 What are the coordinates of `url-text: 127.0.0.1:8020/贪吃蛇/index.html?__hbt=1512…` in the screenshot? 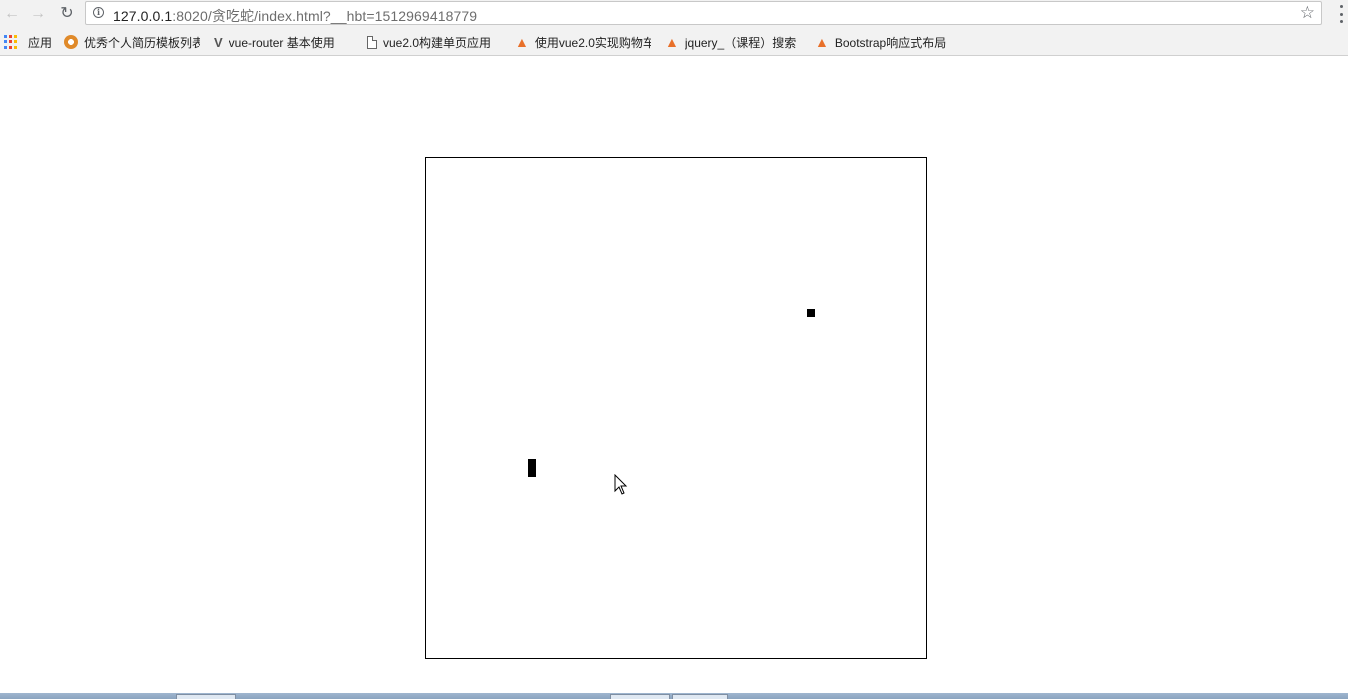 It's located at (295, 16).